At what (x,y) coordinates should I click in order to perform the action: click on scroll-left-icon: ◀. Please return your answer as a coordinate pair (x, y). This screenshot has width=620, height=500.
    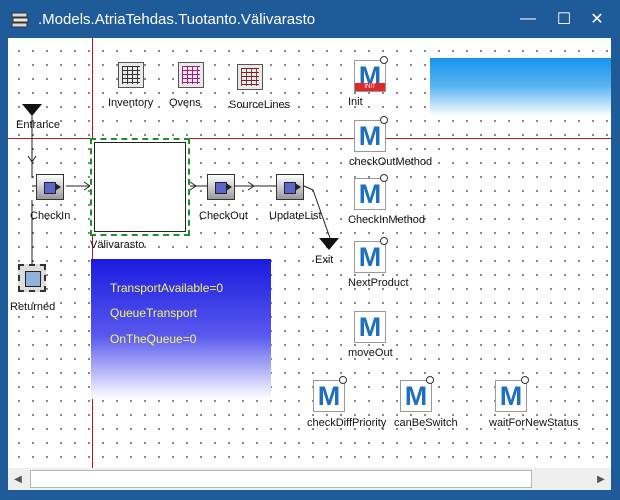
    Looking at the image, I should click on (18, 479).